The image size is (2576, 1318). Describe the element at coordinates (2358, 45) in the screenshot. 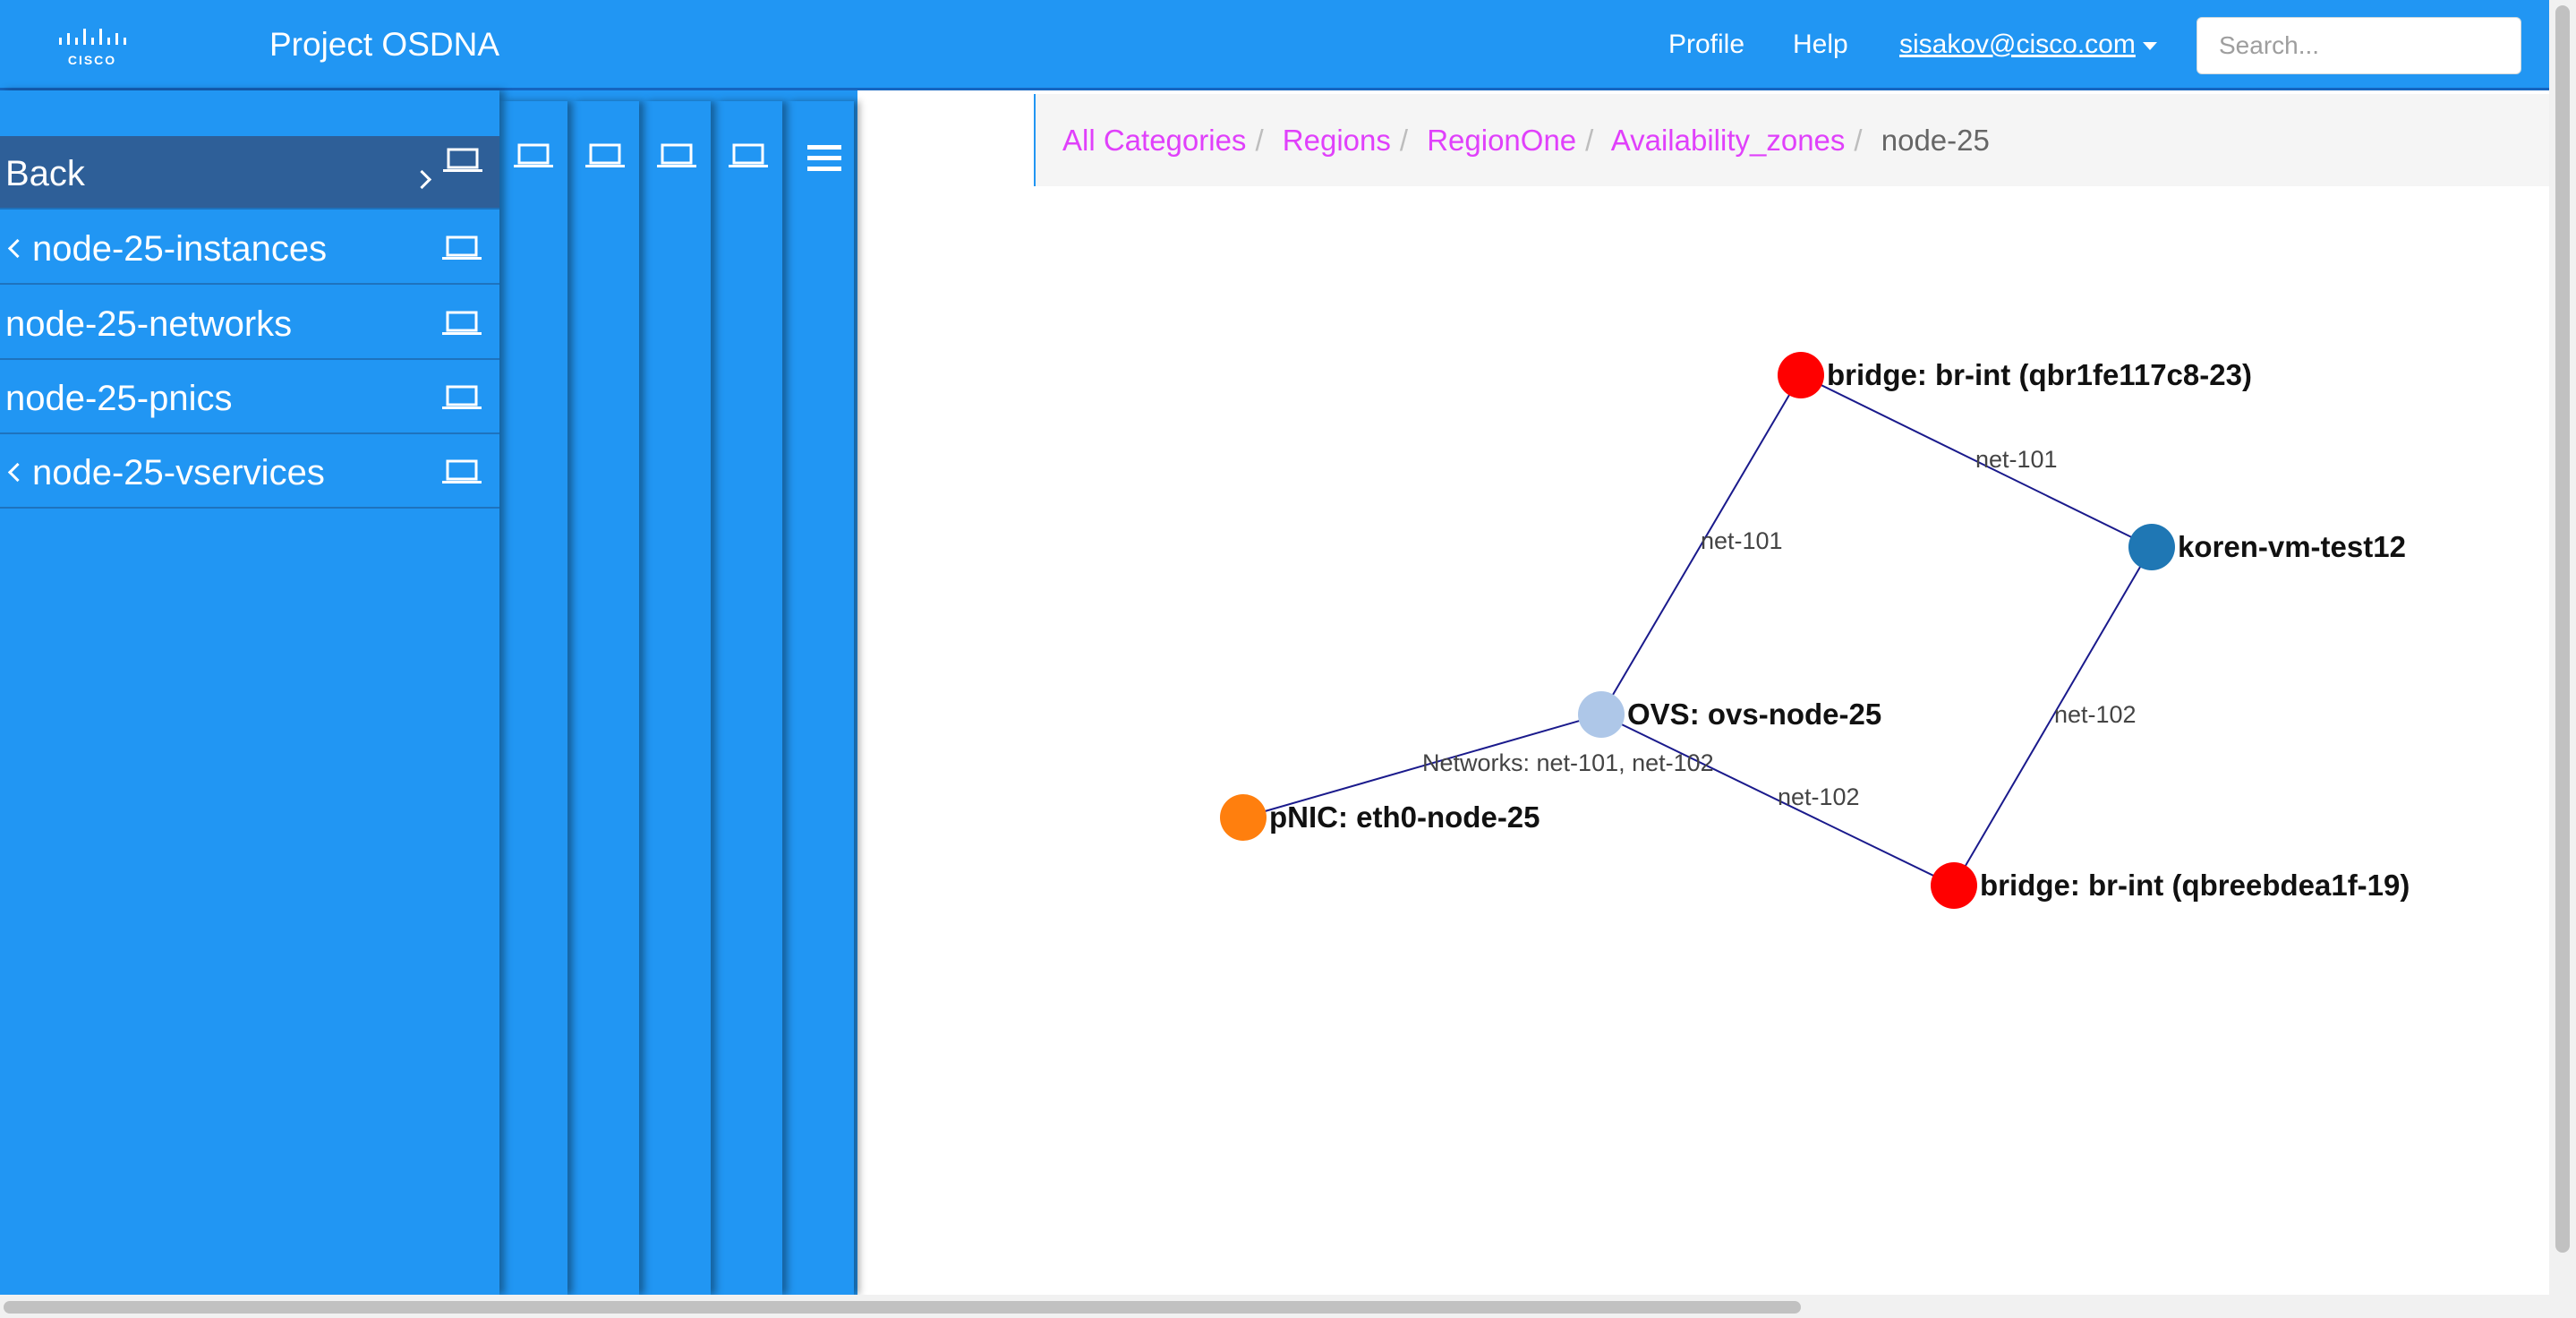

I see `search-input` at that location.